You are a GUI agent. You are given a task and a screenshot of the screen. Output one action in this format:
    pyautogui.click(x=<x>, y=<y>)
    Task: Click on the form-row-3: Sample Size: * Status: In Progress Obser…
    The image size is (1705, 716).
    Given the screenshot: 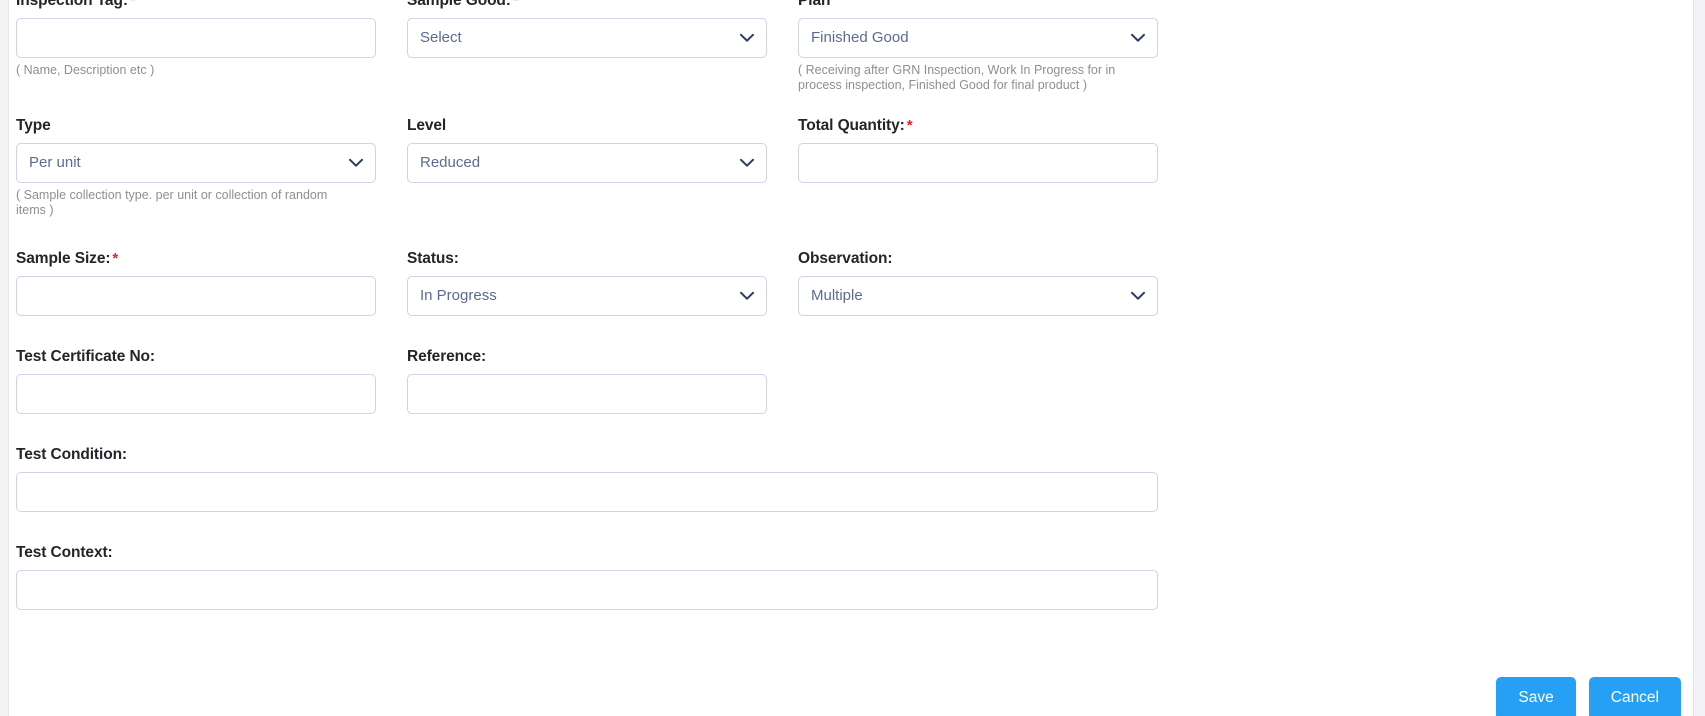 What is the action you would take?
    pyautogui.click(x=846, y=283)
    